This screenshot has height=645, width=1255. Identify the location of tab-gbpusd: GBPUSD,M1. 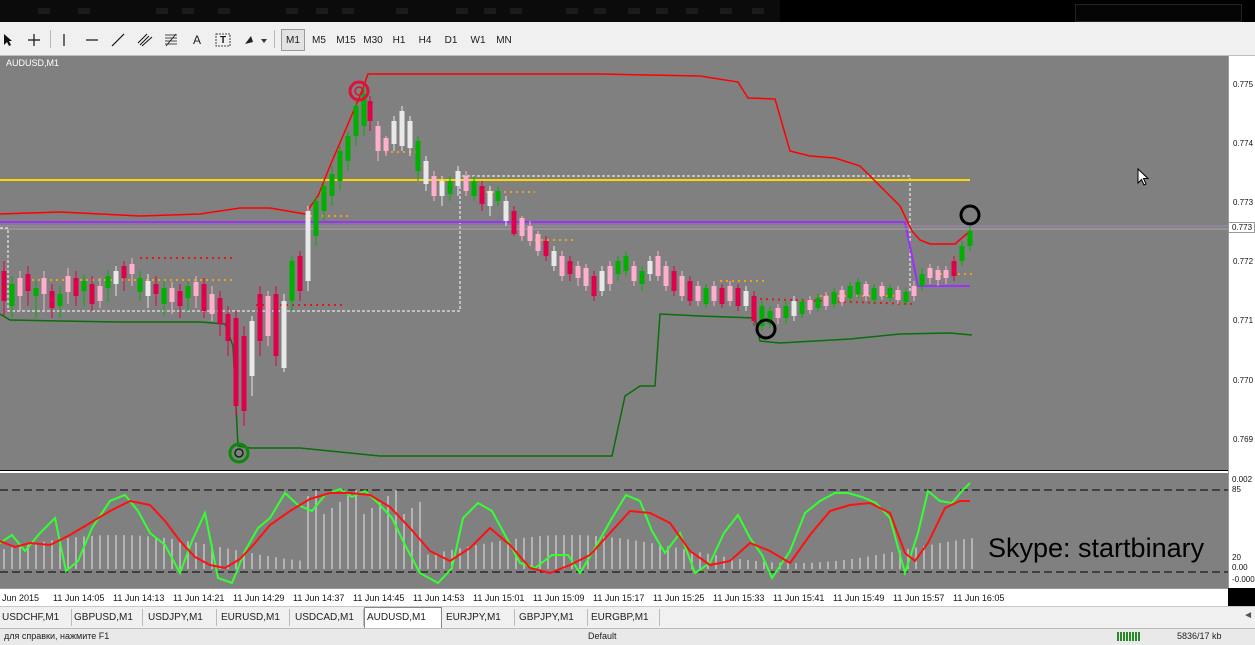
(107, 617).